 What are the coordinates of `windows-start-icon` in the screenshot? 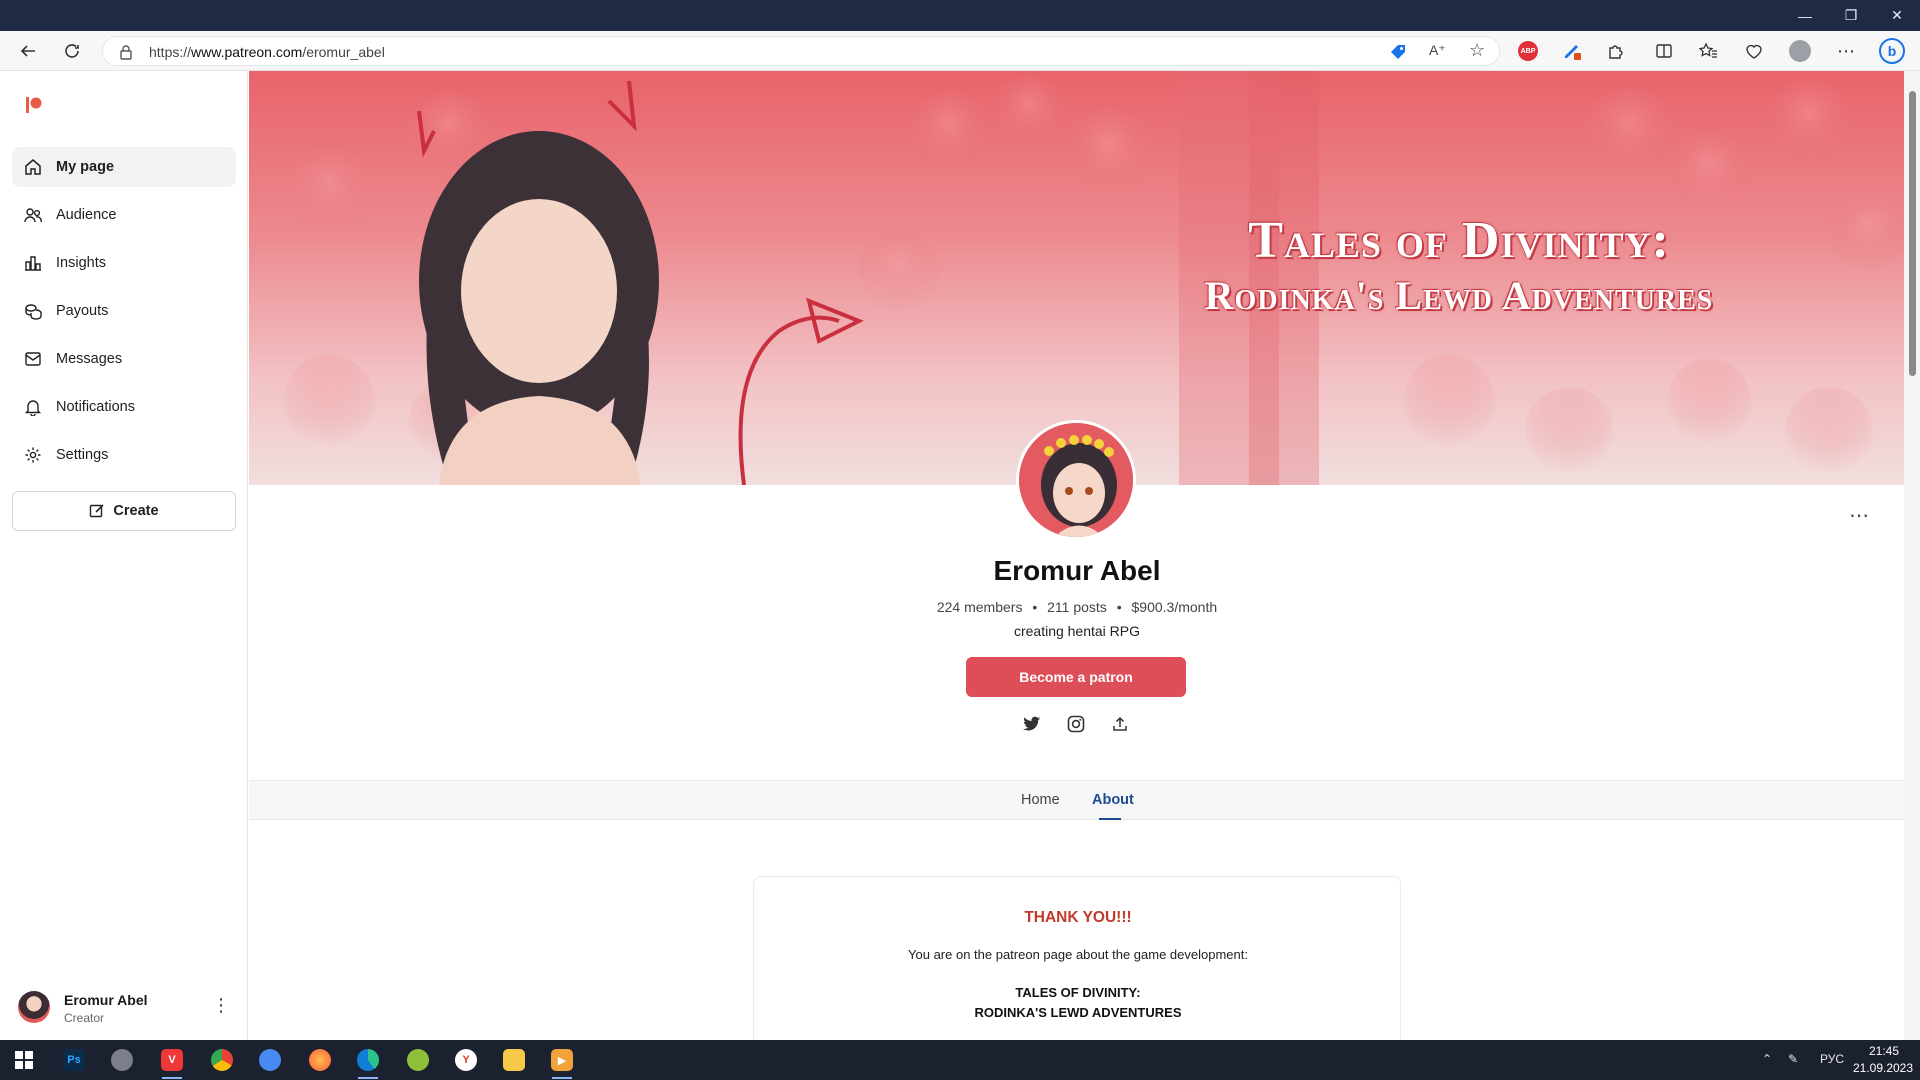 It's located at (24, 1060).